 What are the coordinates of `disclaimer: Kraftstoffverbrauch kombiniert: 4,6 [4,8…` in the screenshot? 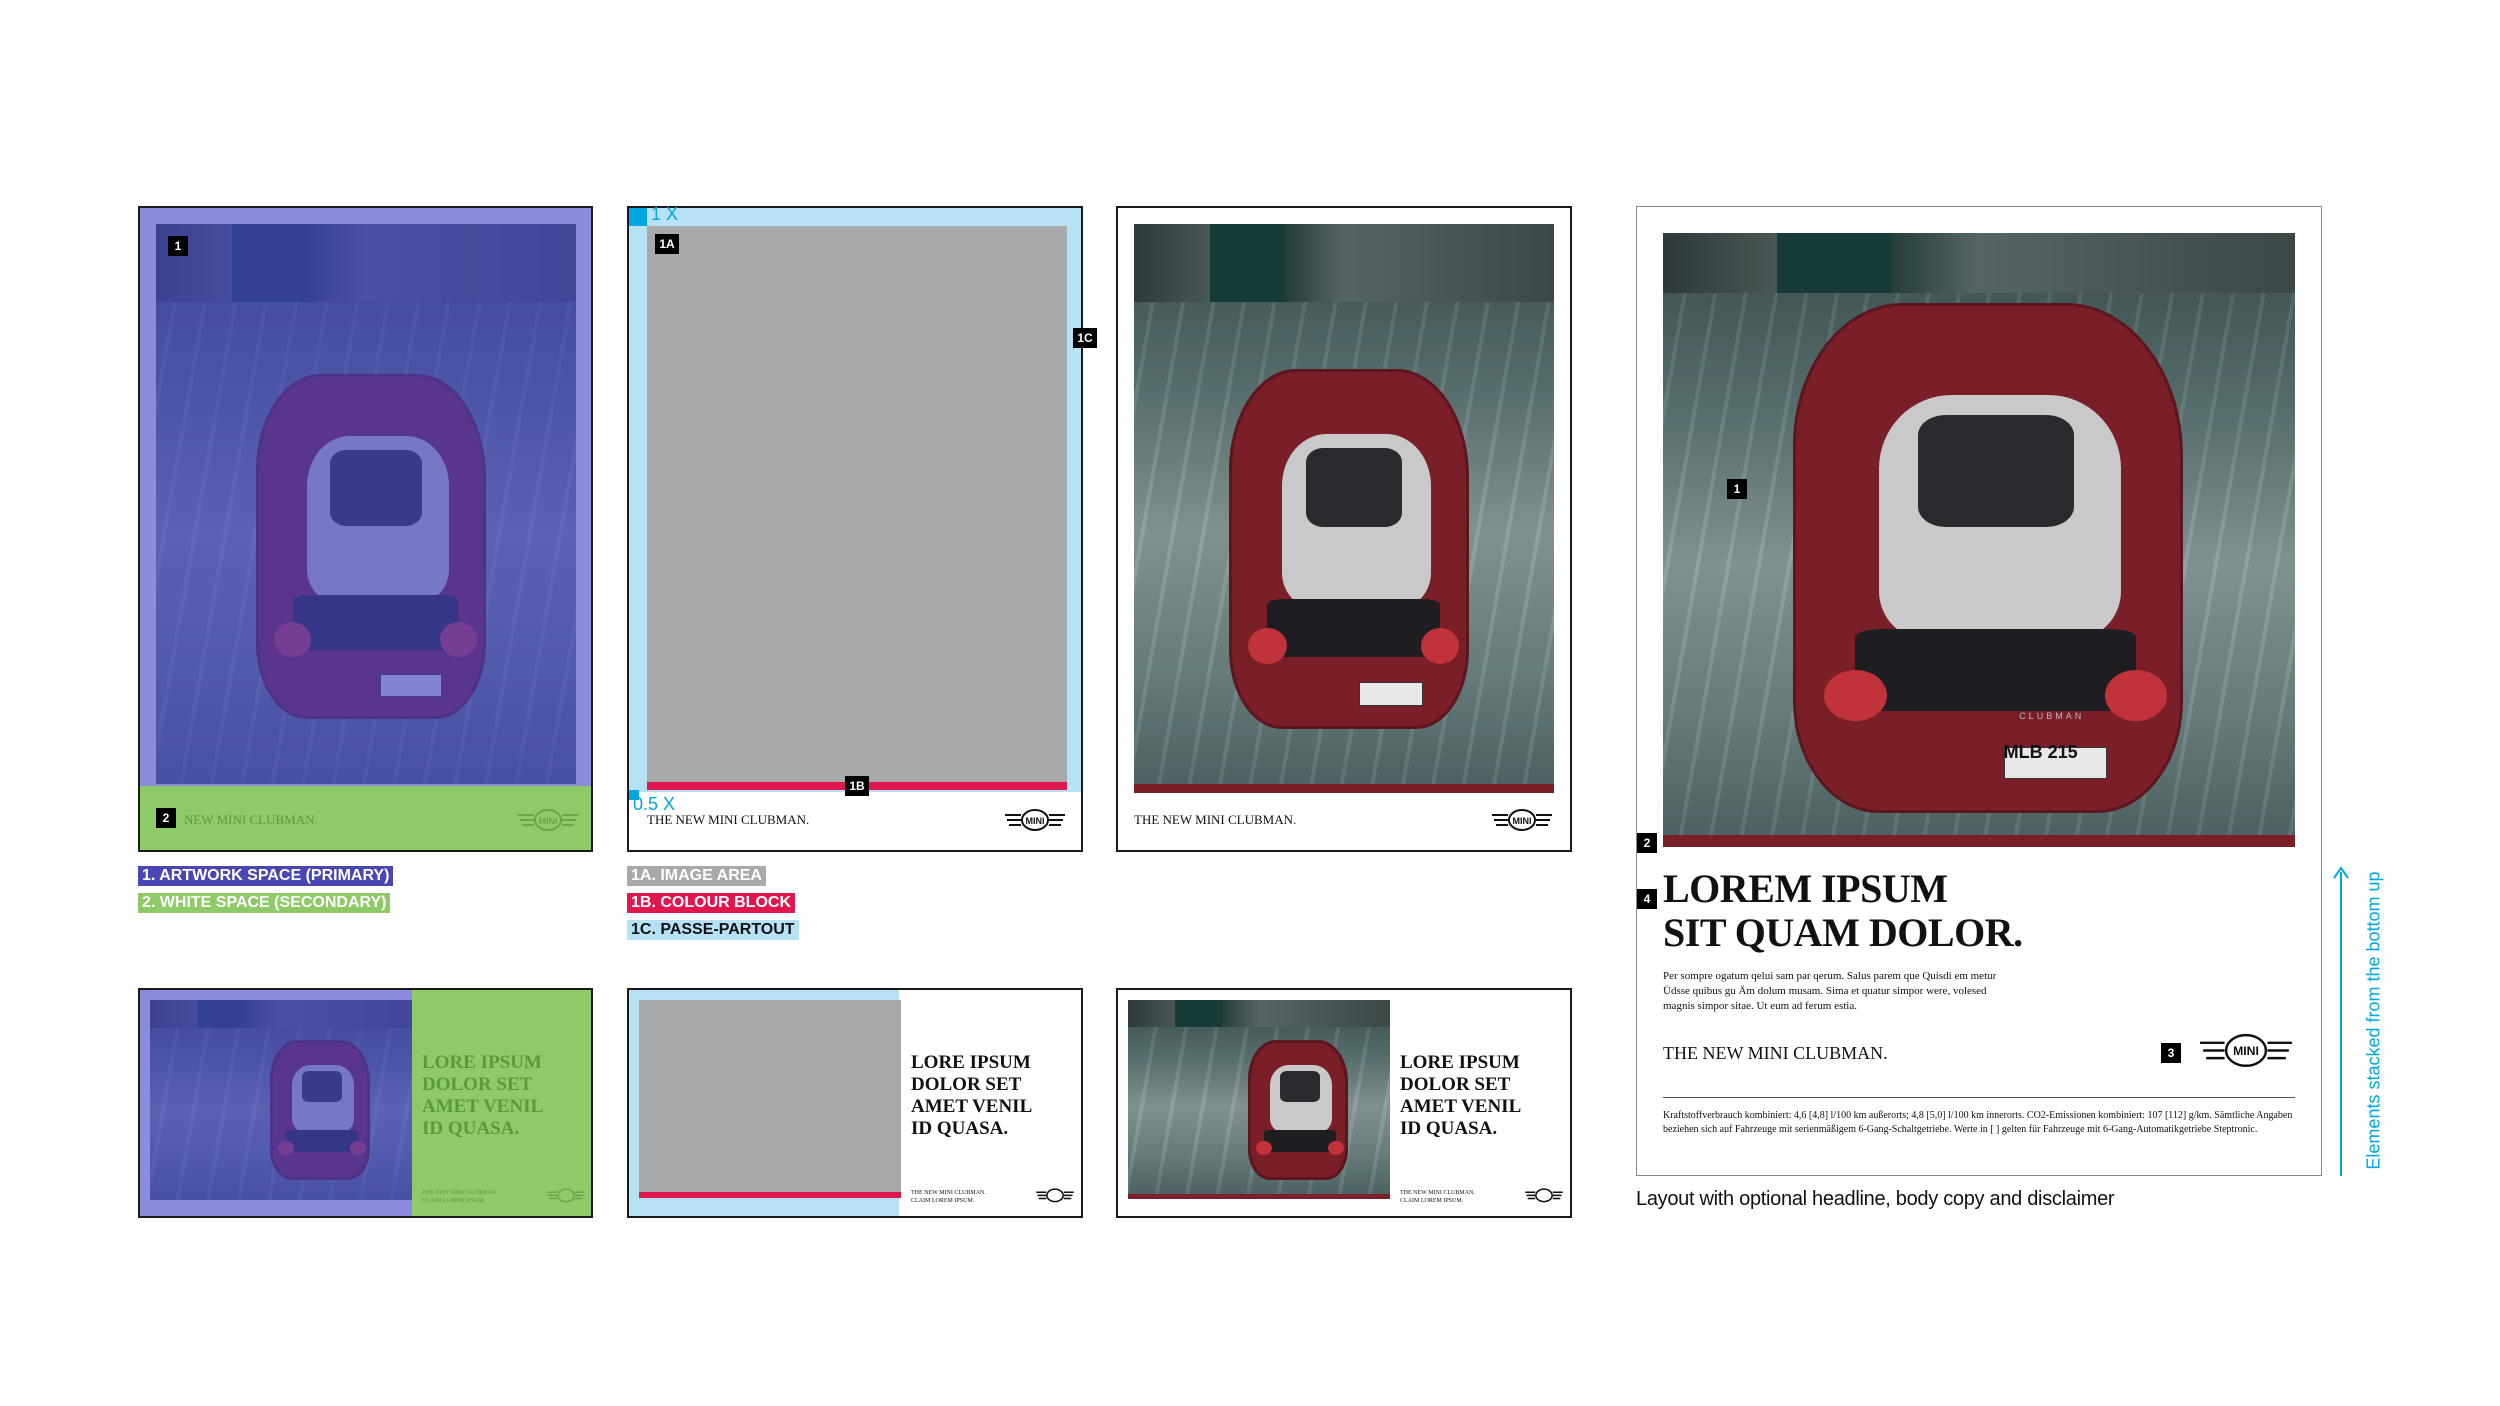 It's located at (1978, 1122).